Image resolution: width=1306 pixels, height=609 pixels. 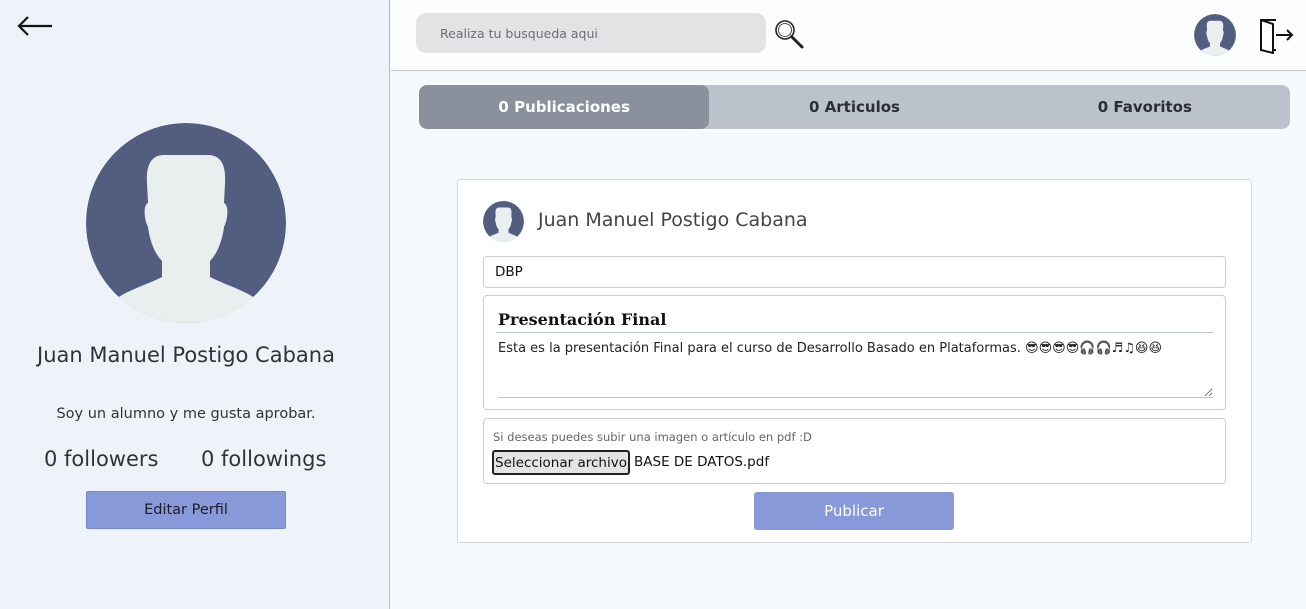 I want to click on choose-file-button: Seleccionar archivo, so click(x=561, y=462).